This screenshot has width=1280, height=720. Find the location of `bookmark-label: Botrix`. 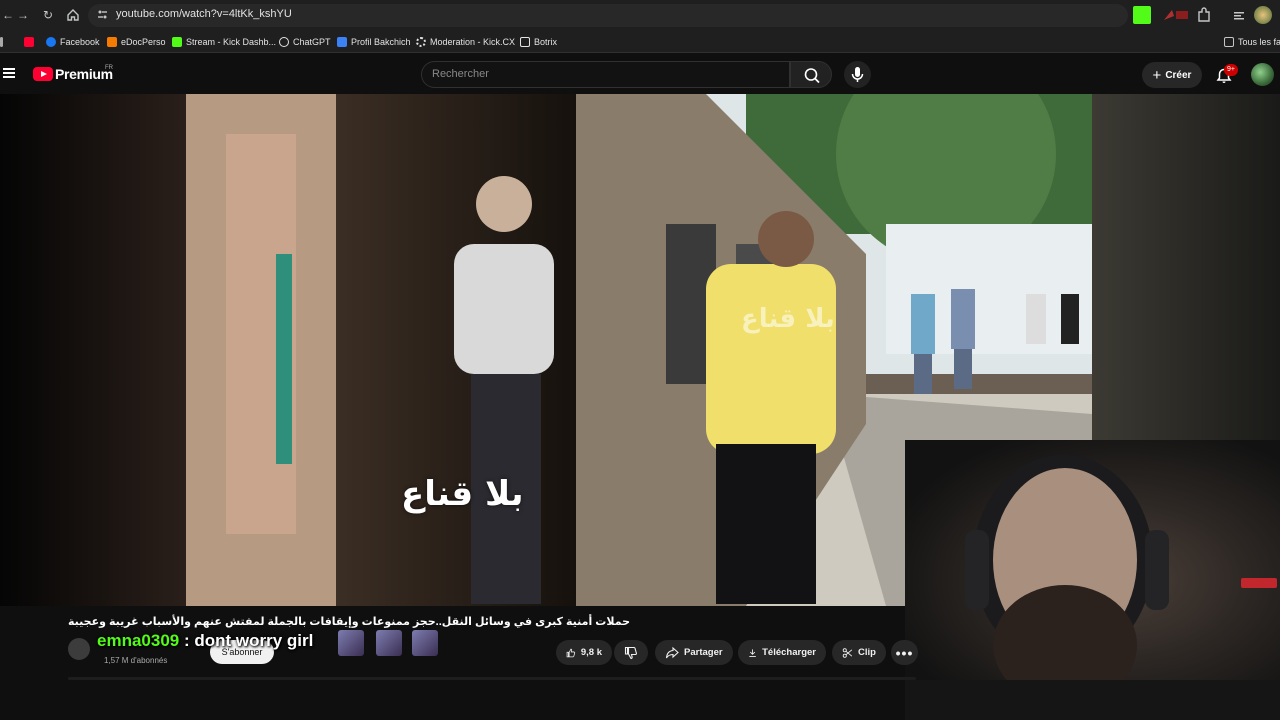

bookmark-label: Botrix is located at coordinates (546, 42).